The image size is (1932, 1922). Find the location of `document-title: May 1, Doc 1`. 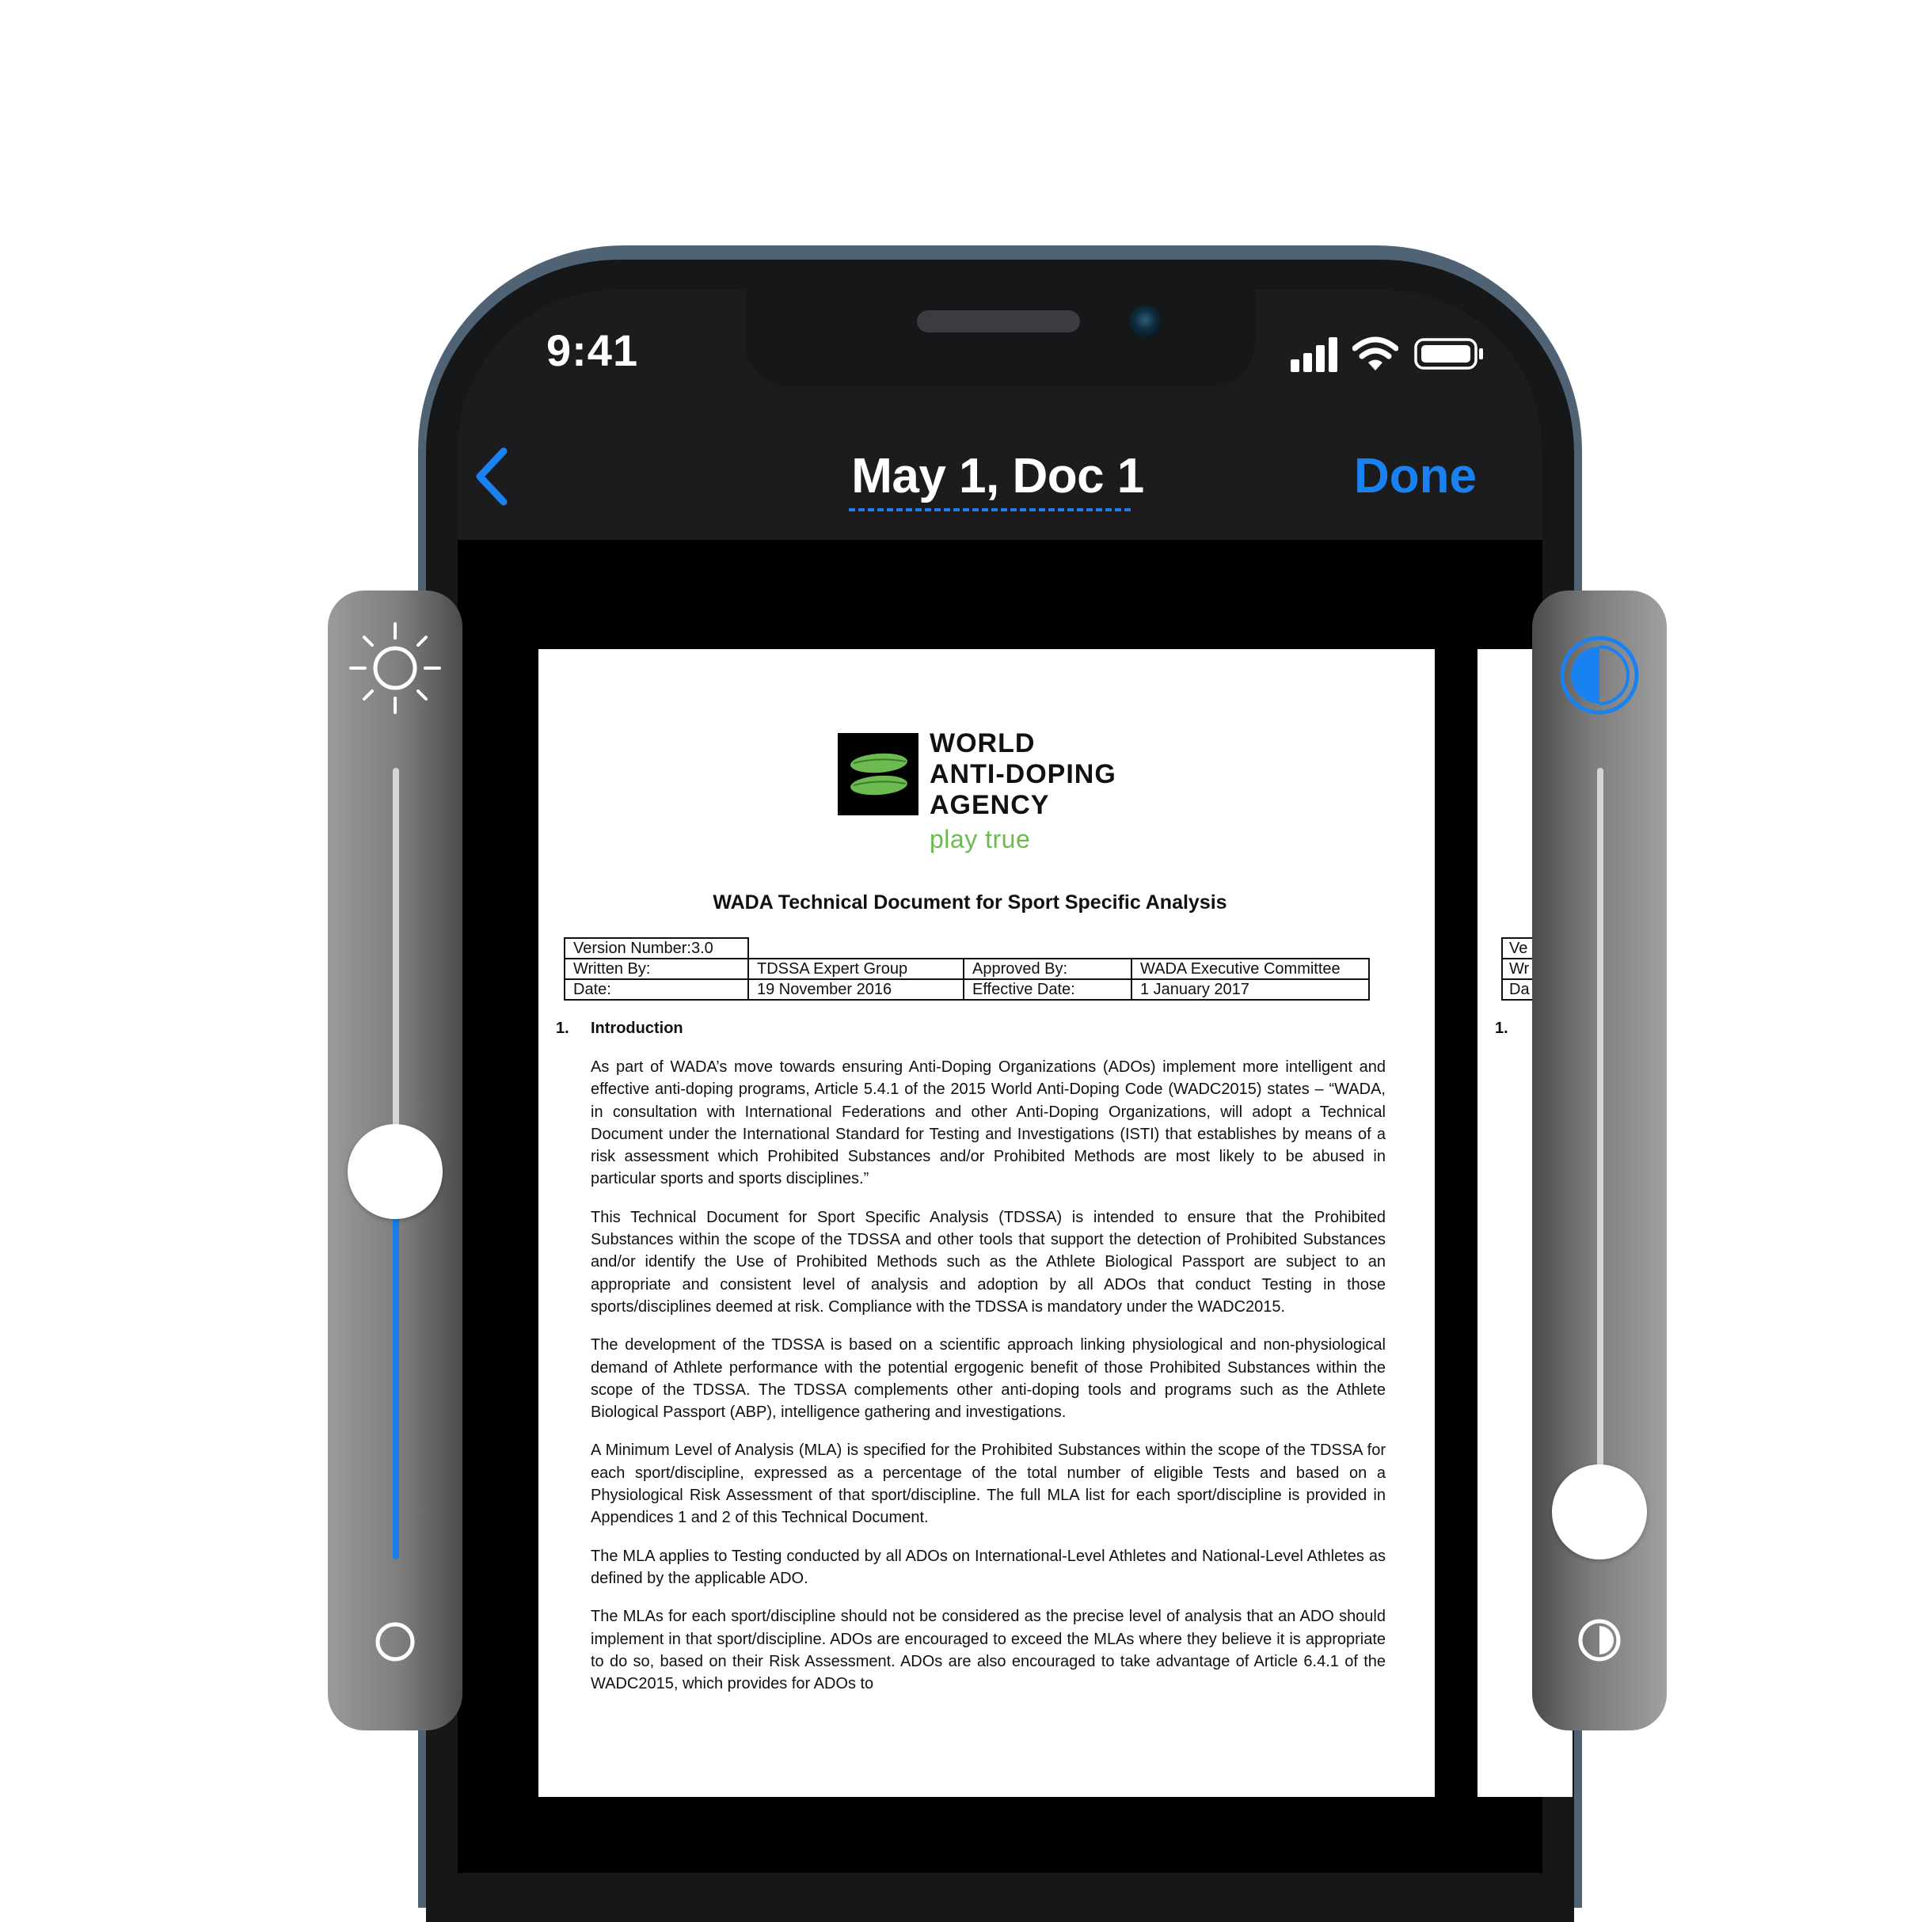

document-title: May 1, Doc 1 is located at coordinates (998, 476).